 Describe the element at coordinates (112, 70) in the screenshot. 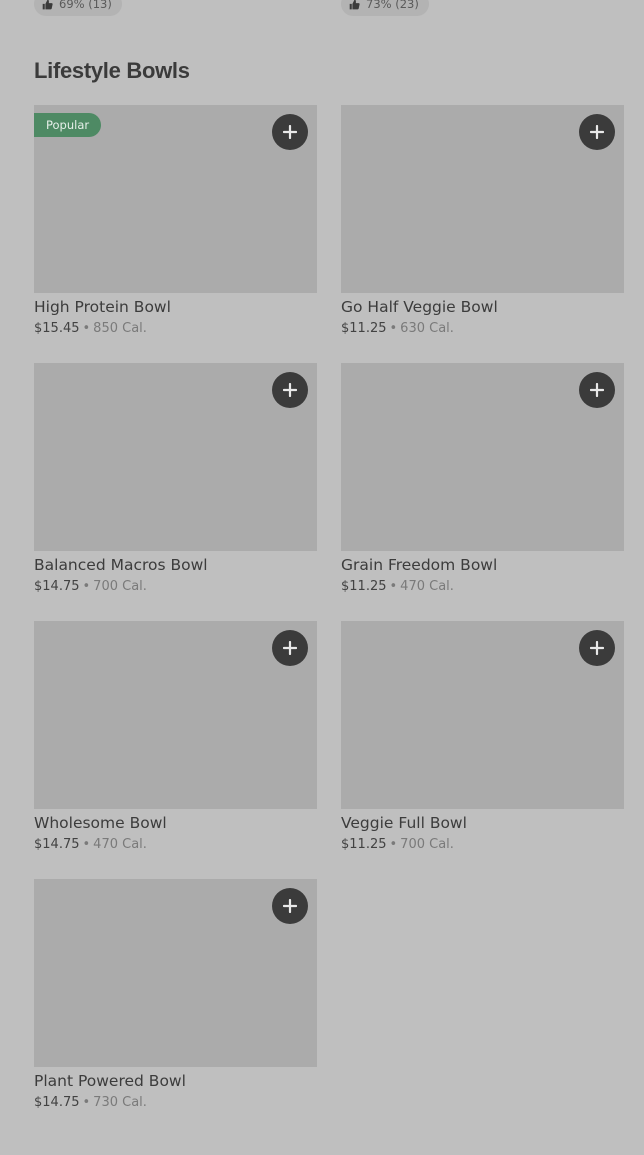

I see `section-title: Lifestyle Bowls` at that location.